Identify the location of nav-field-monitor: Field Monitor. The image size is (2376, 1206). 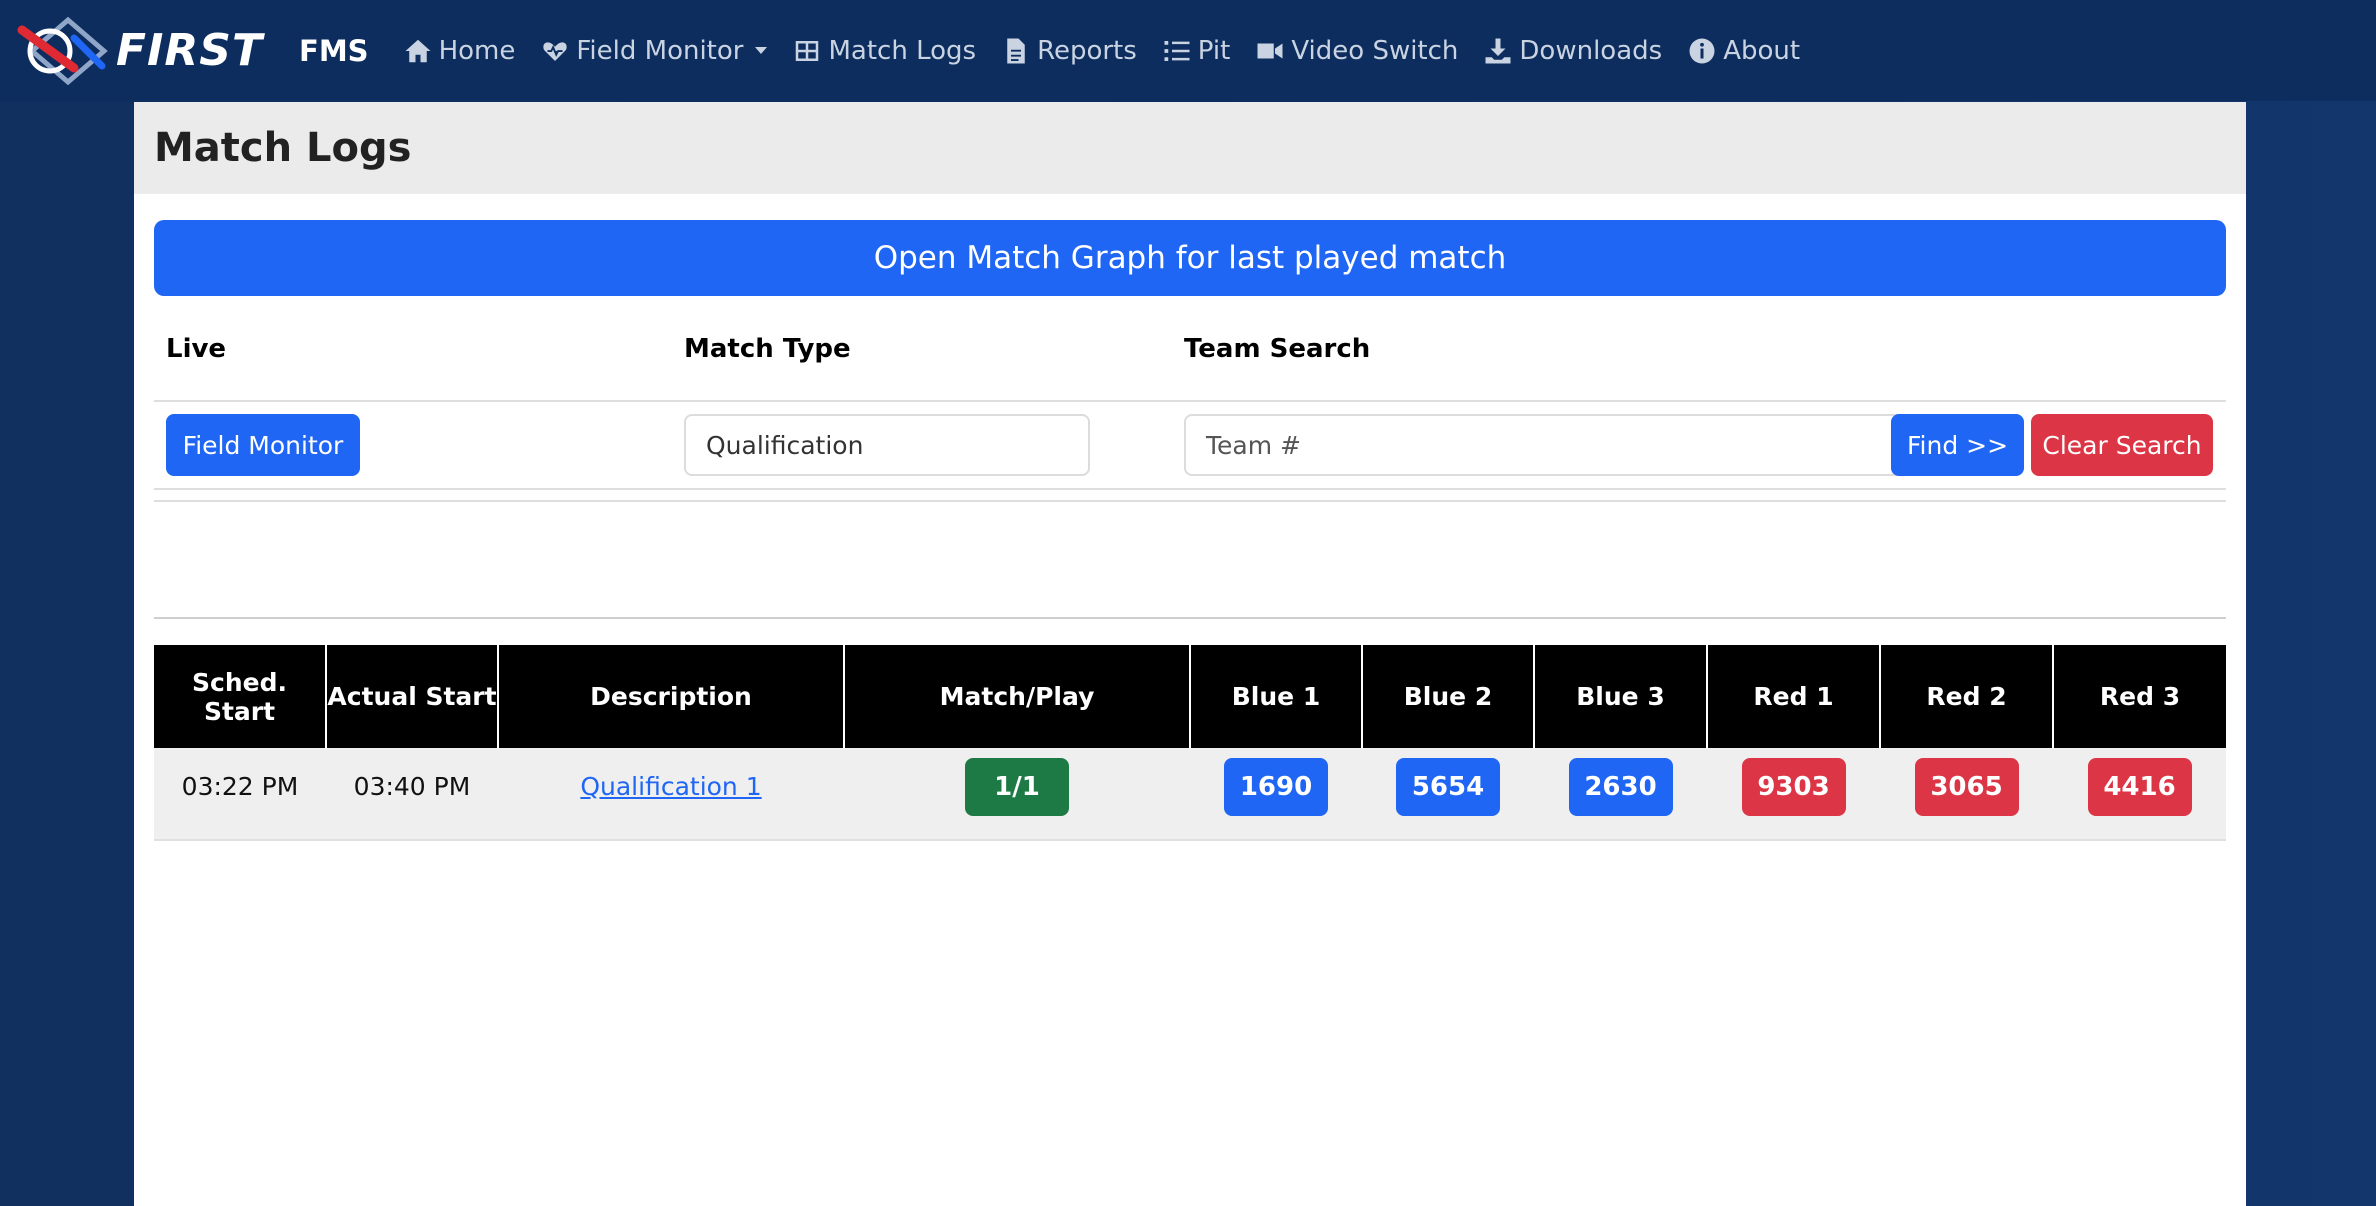
(654, 50).